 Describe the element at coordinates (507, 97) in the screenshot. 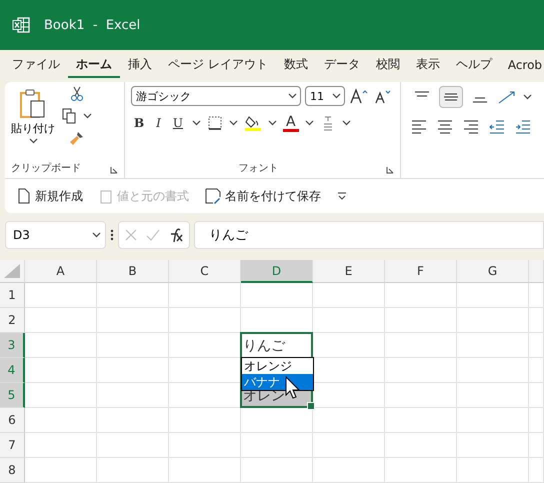

I see `text-orientation-icon` at that location.